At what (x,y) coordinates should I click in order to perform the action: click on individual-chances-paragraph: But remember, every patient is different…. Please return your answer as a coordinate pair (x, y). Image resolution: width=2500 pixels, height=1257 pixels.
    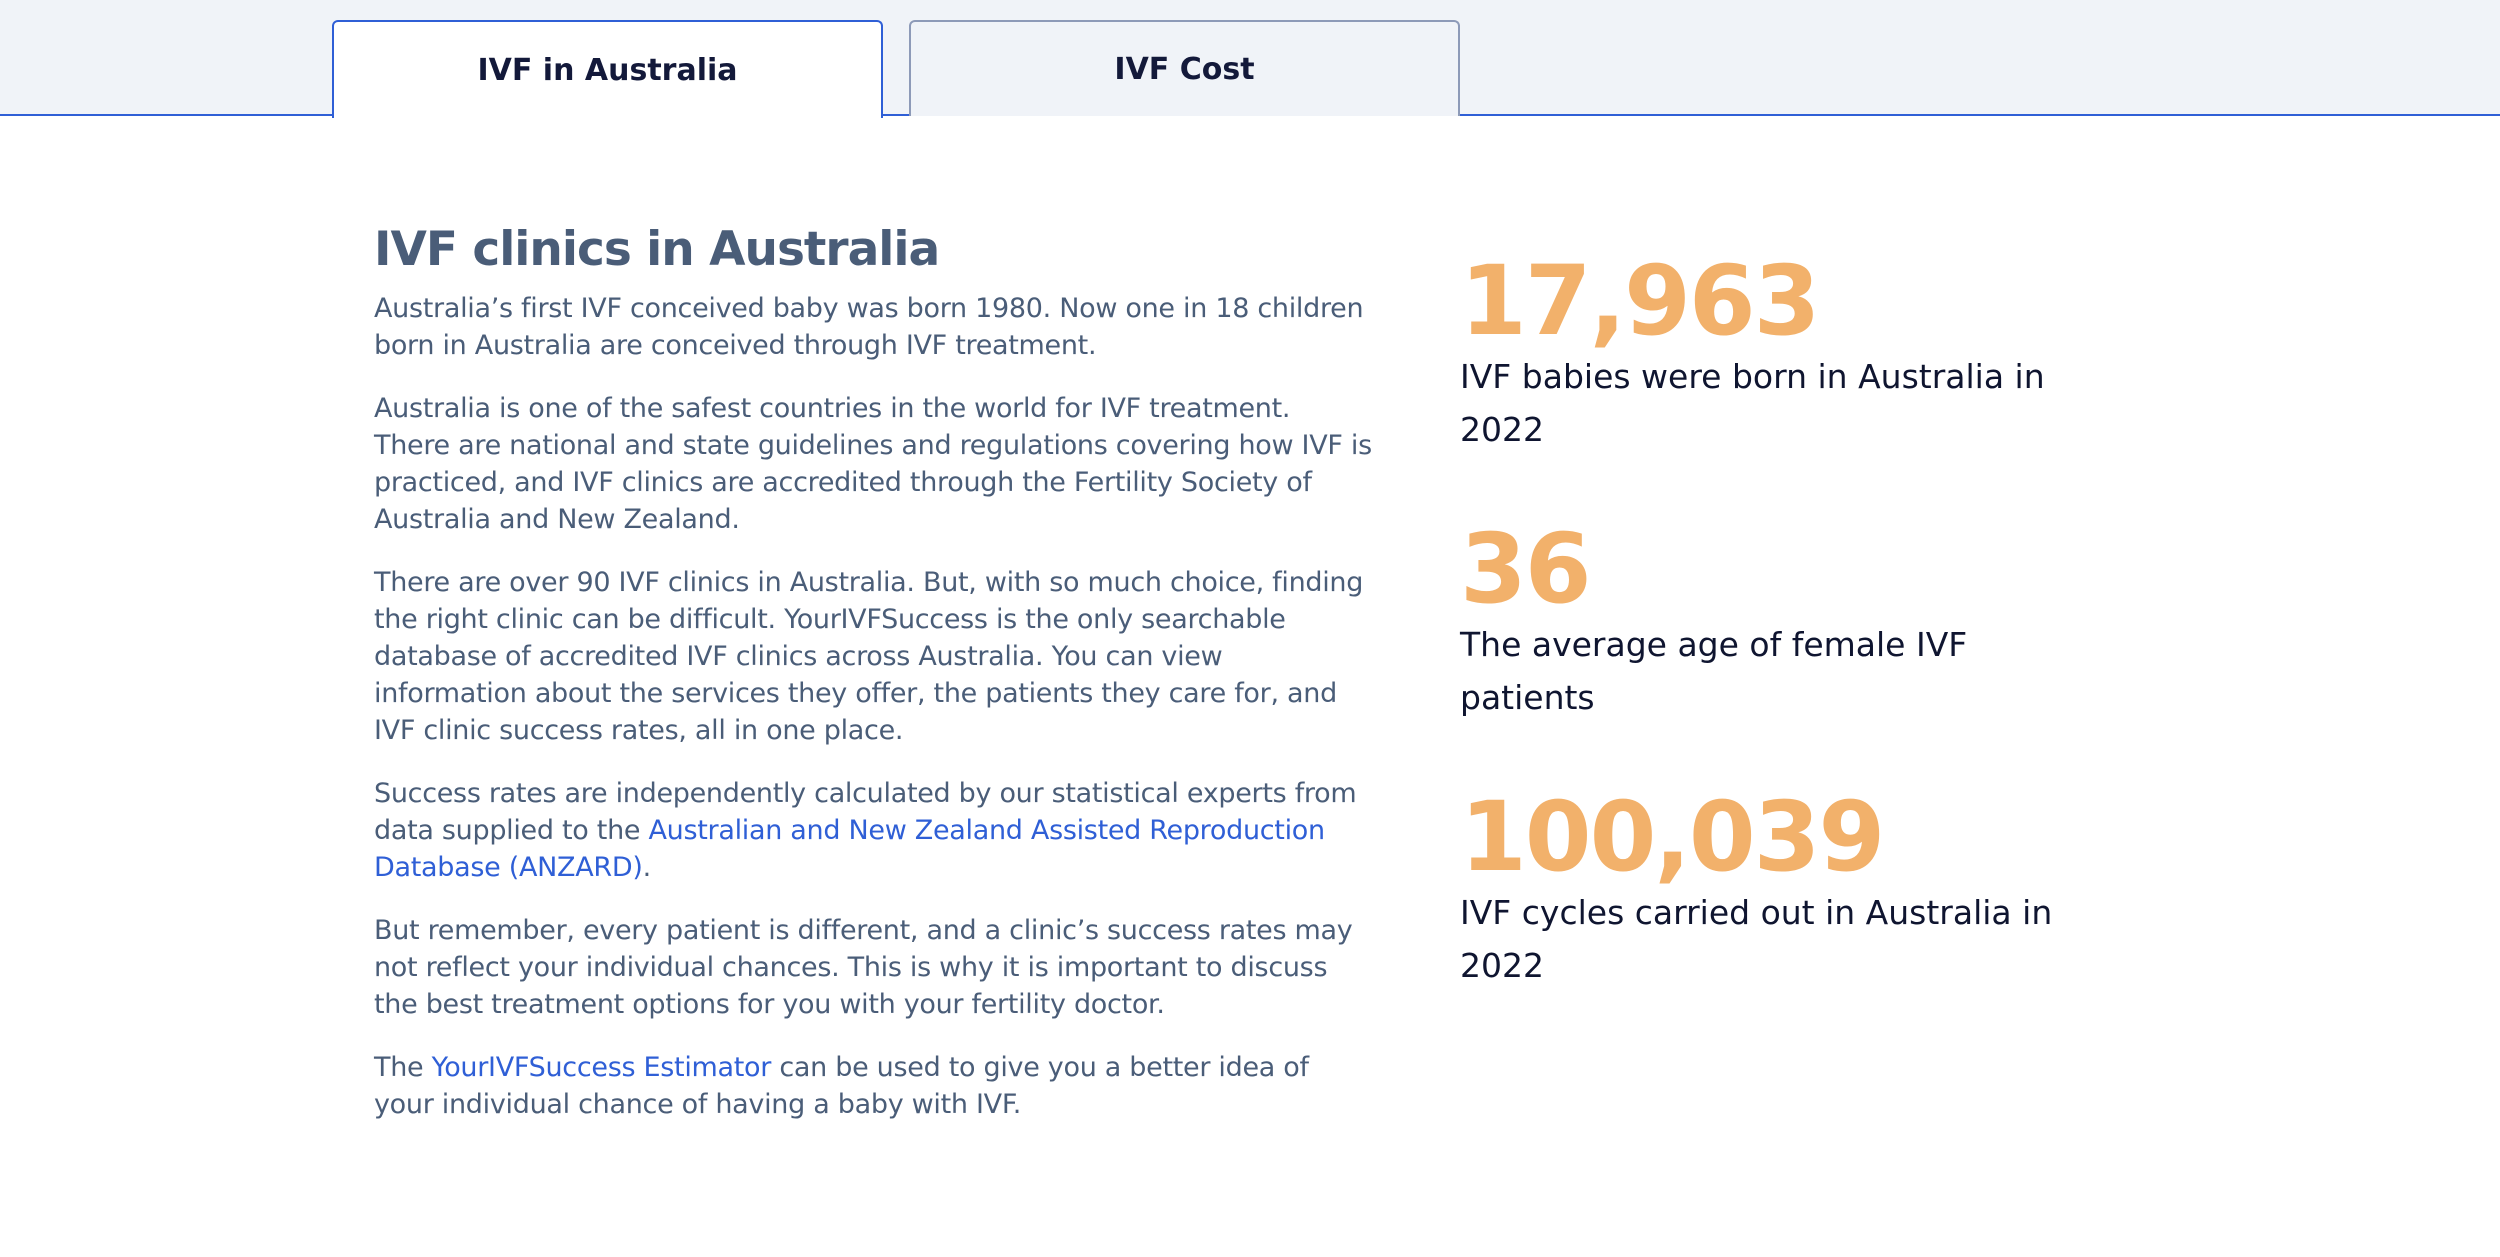
    Looking at the image, I should click on (863, 967).